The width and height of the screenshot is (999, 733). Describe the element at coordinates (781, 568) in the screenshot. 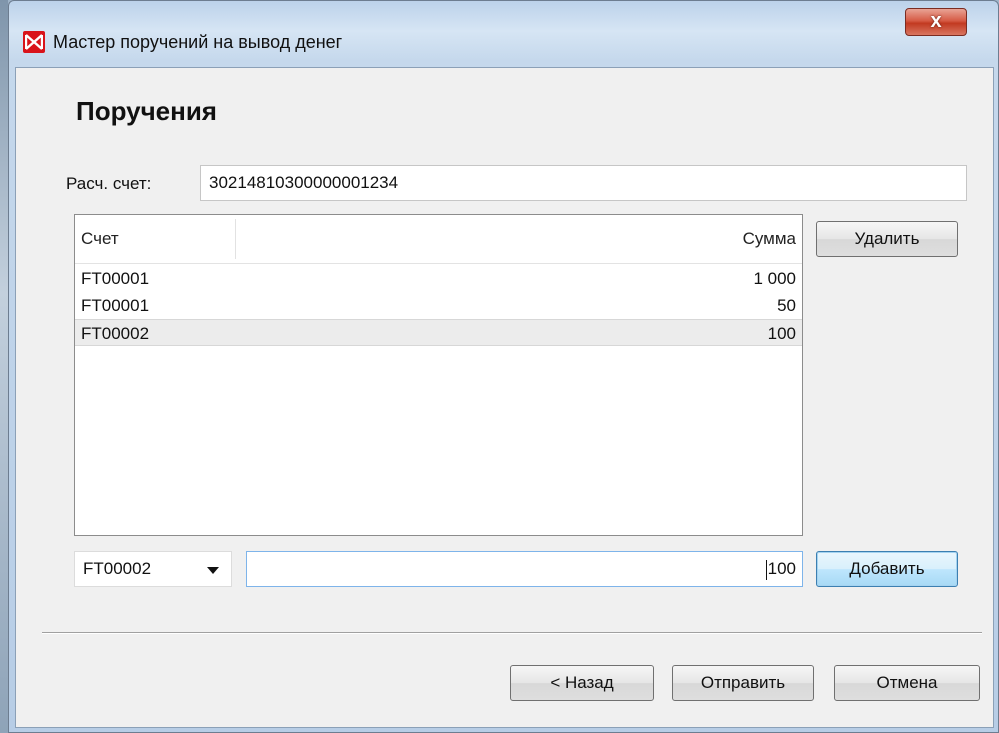

I see `amount-input-value: 100` at that location.